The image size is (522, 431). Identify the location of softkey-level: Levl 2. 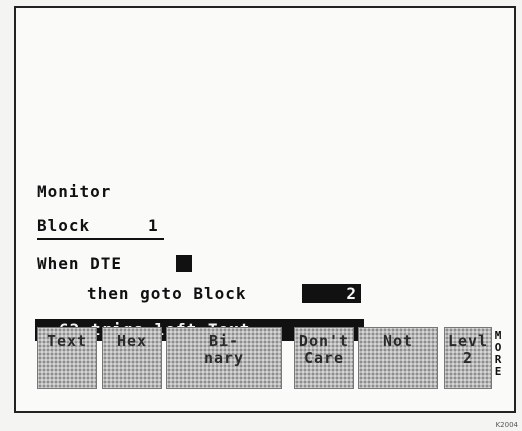
(468, 358).